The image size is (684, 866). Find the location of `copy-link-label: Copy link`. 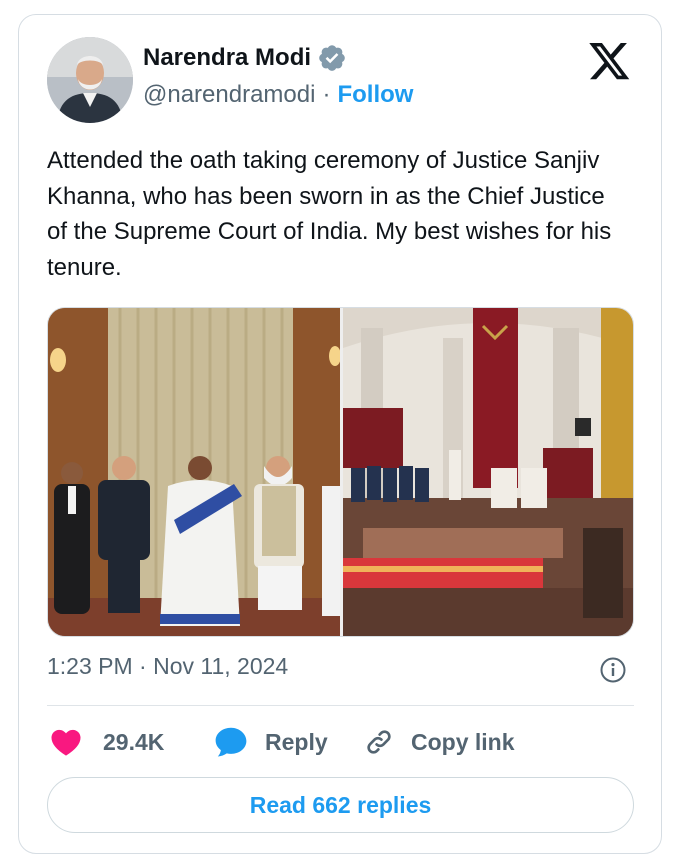

copy-link-label: Copy link is located at coordinates (463, 741).